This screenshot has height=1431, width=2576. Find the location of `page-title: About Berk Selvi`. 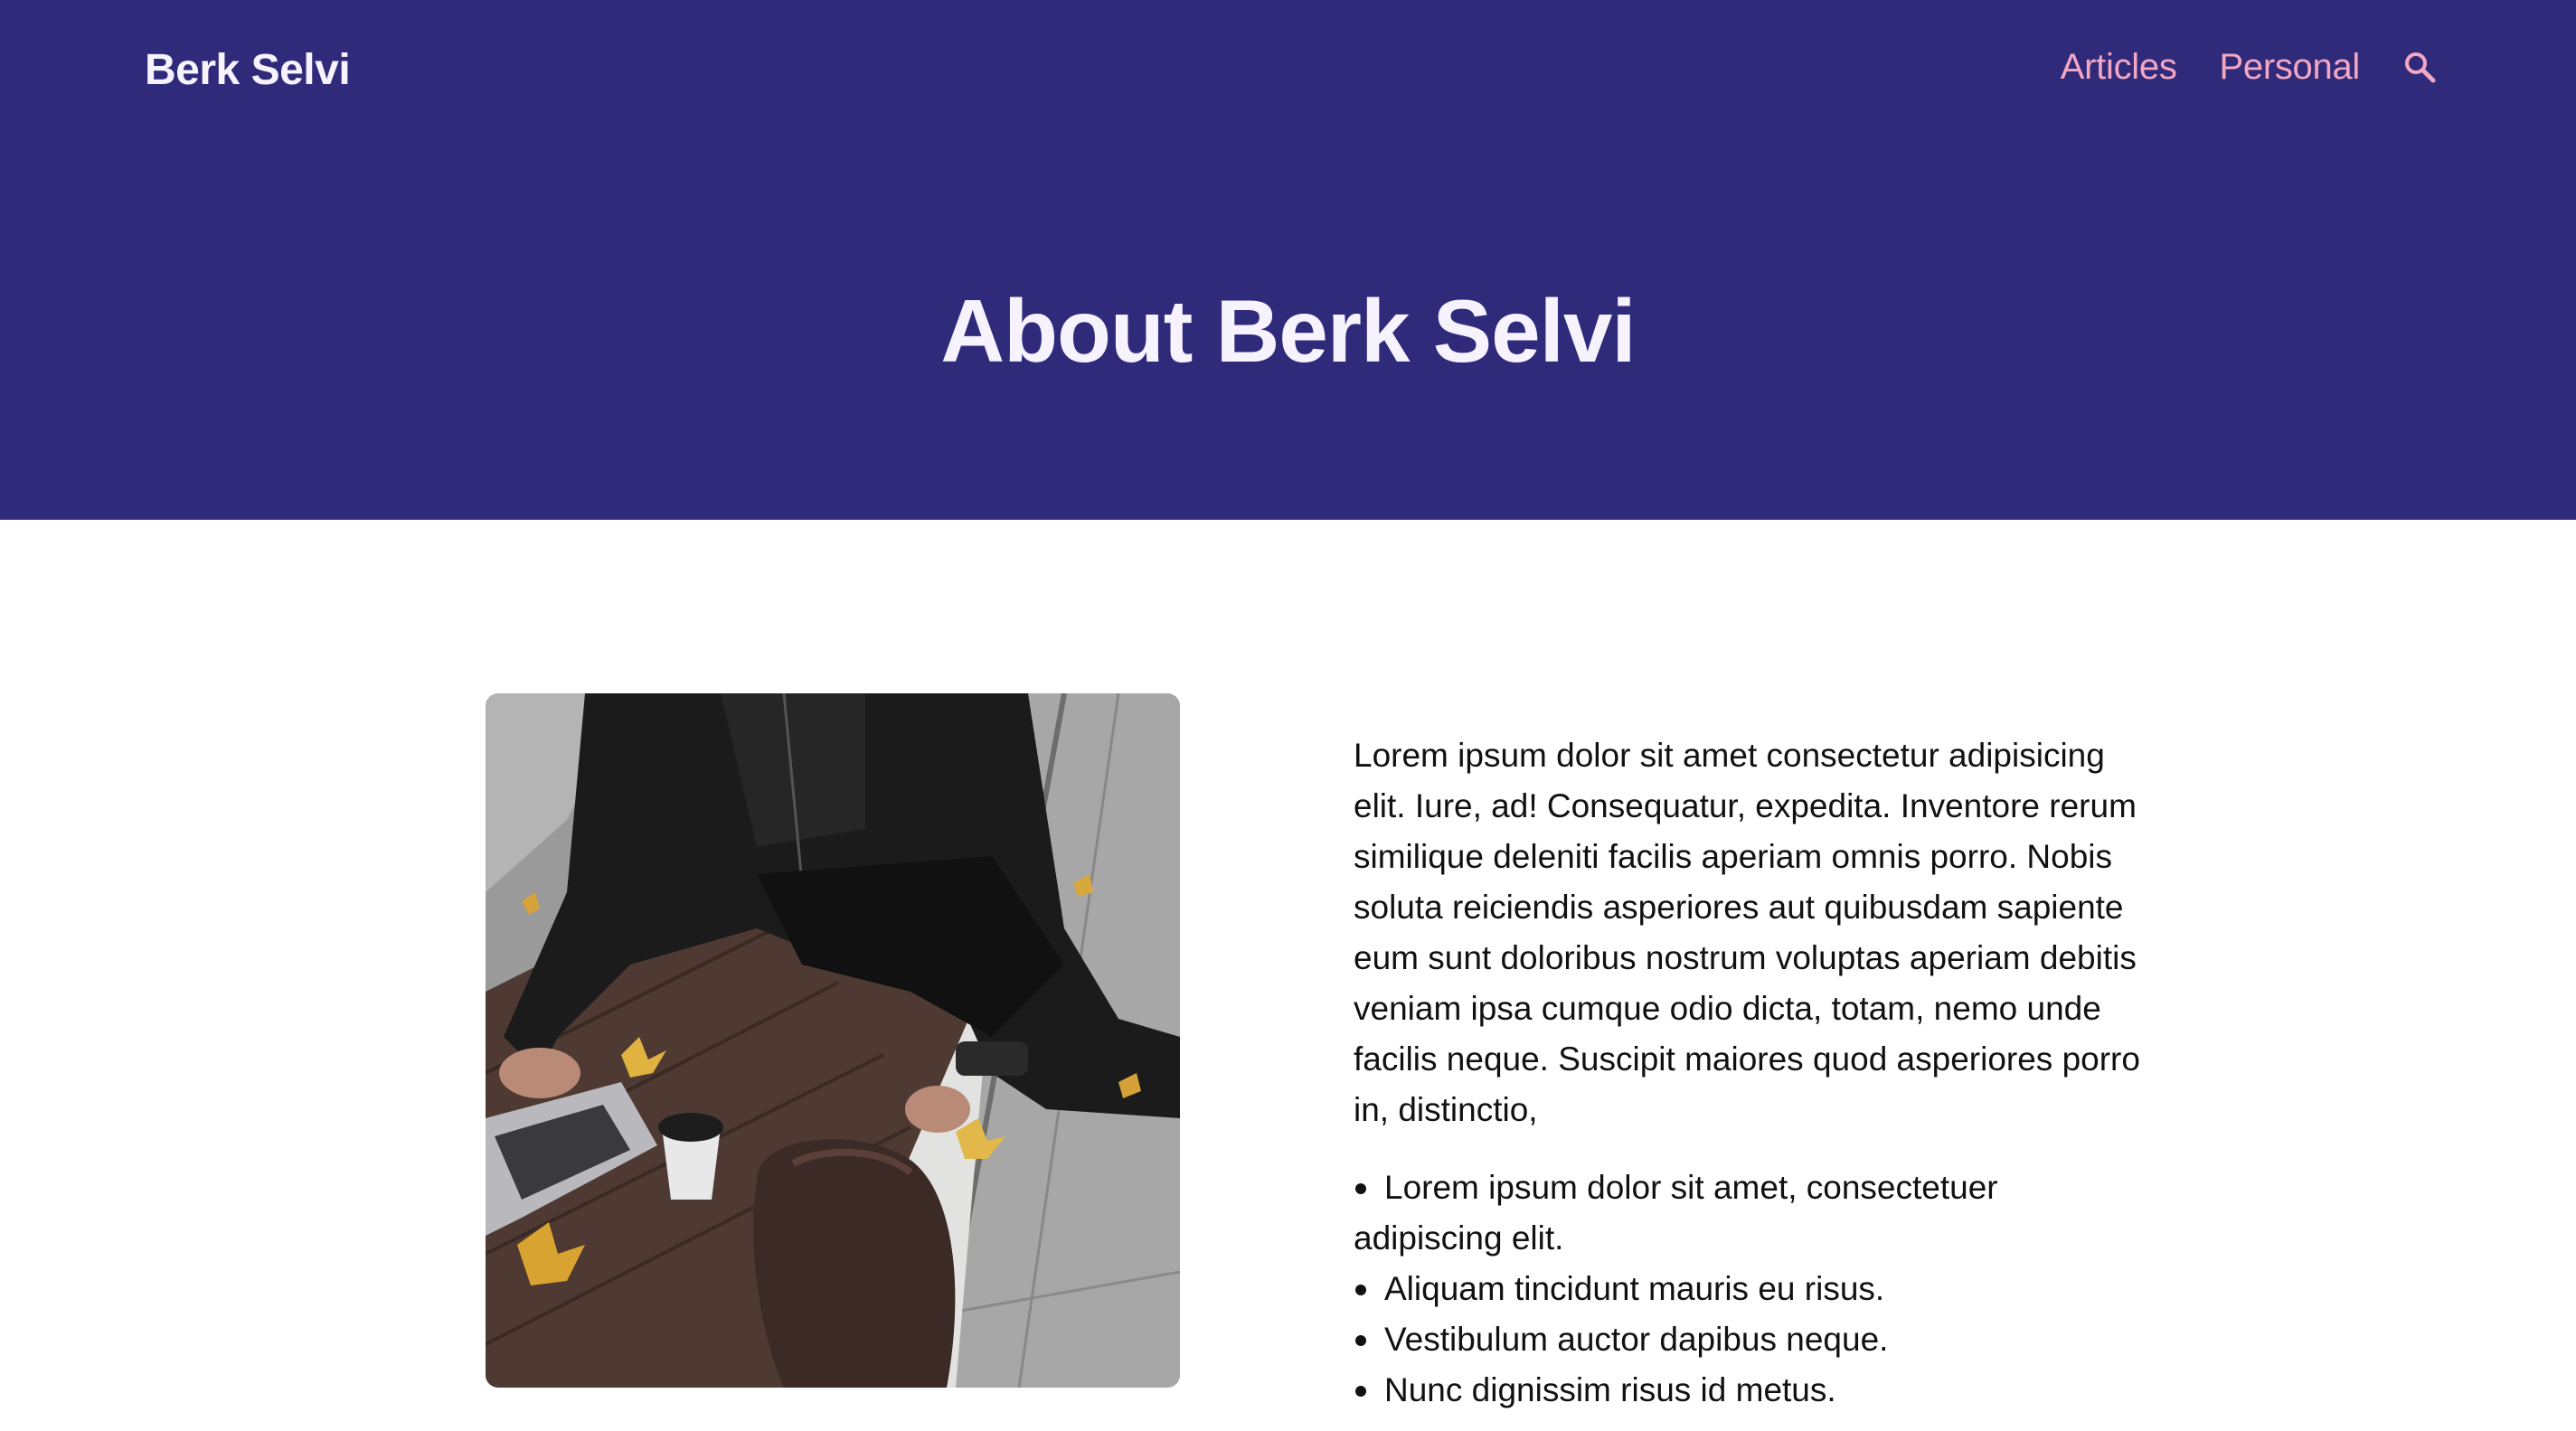

page-title: About Berk Selvi is located at coordinates (1288, 331).